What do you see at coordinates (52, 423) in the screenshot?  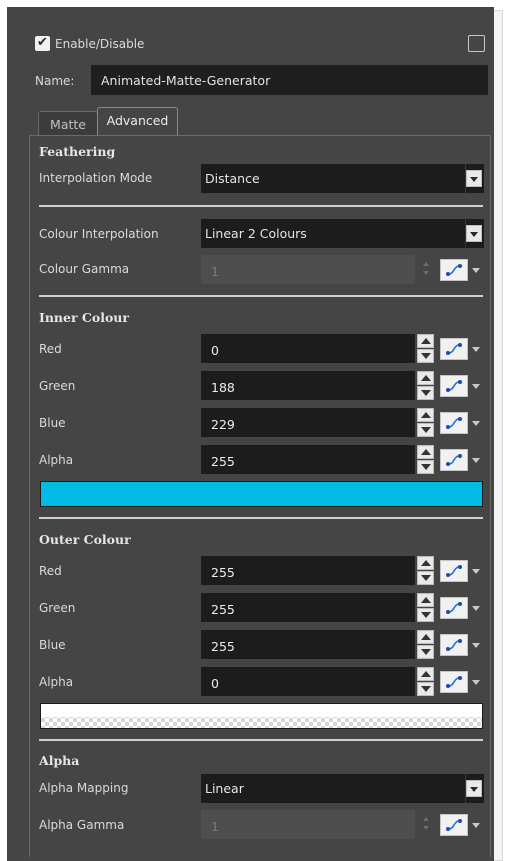 I see `inner-blue-label: Blue` at bounding box center [52, 423].